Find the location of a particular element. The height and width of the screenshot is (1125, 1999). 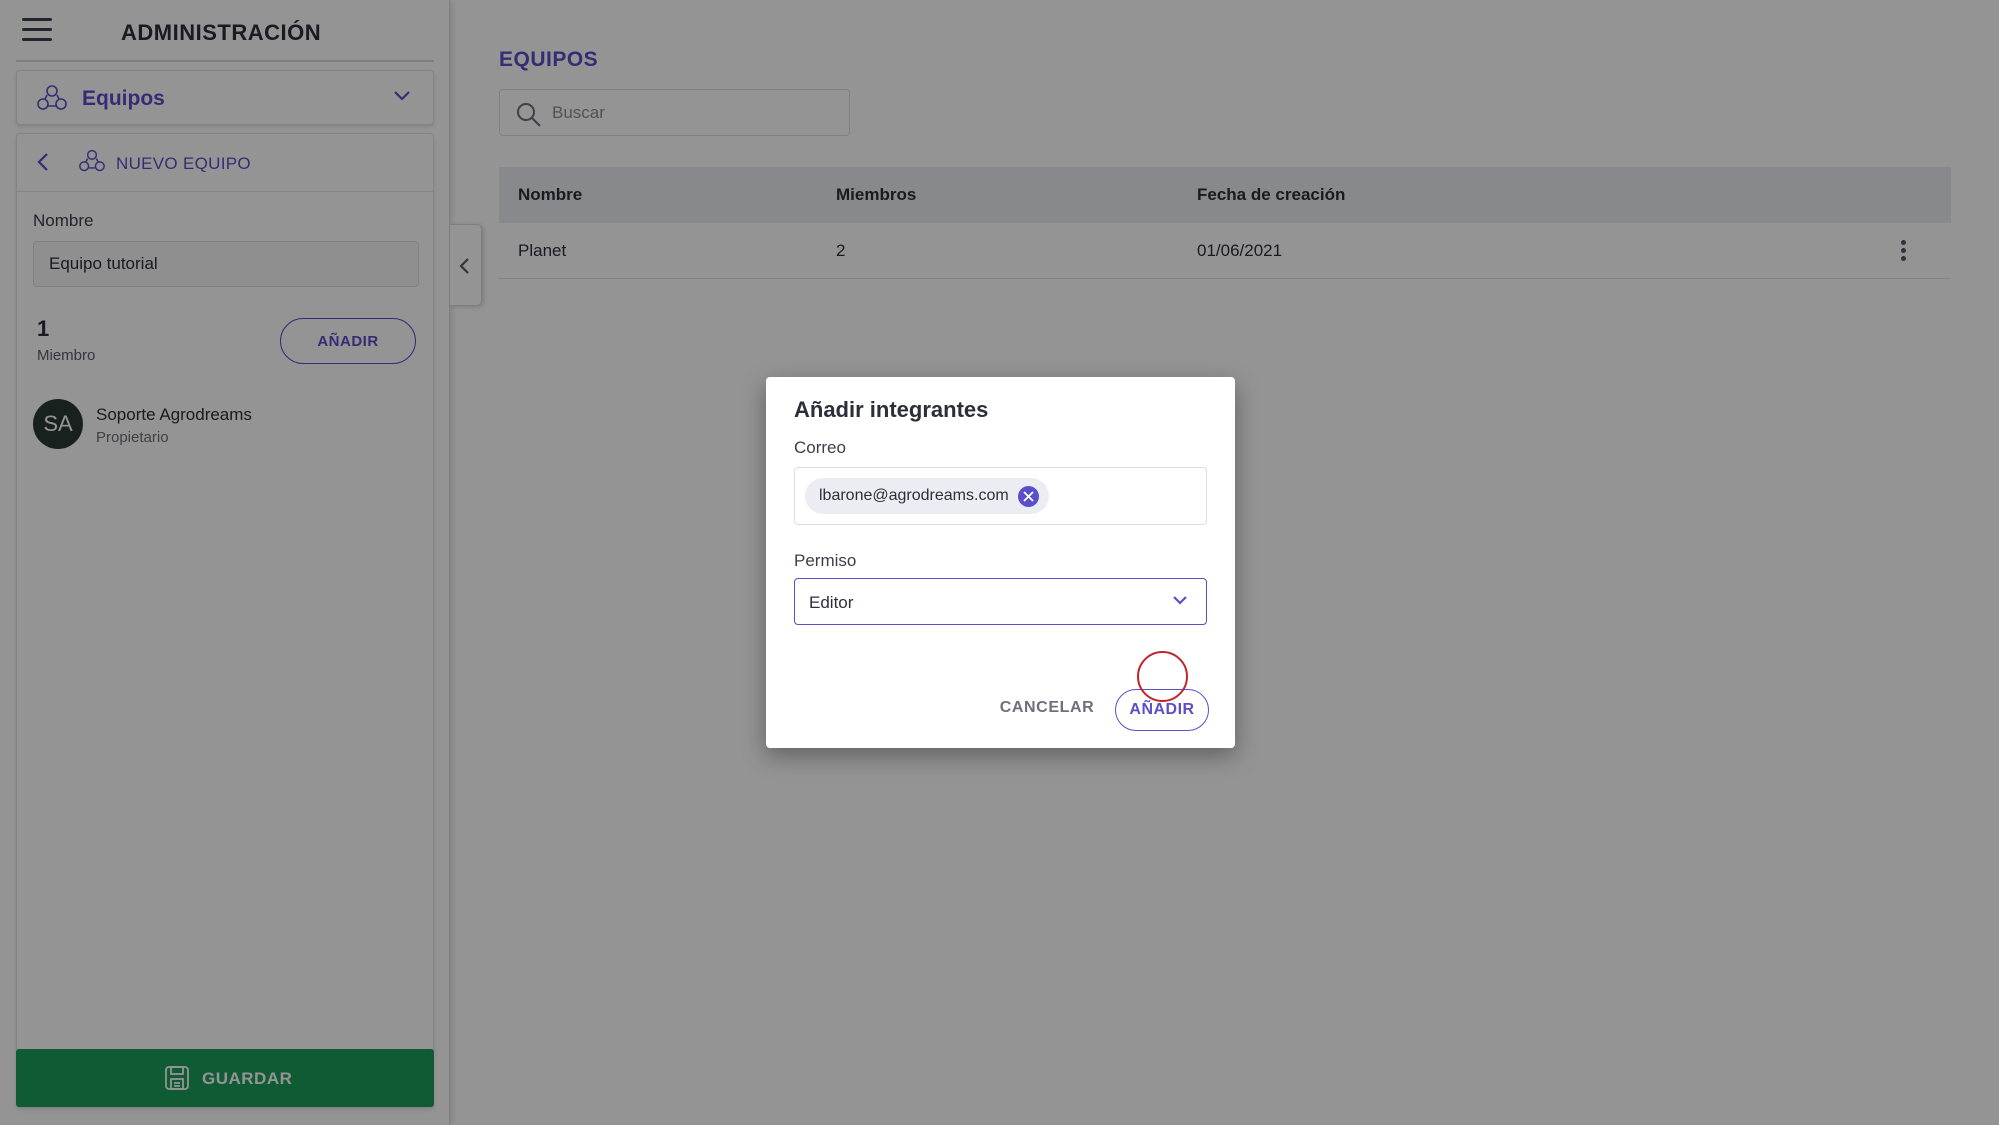

permission-select: Editor is located at coordinates (1000, 601).